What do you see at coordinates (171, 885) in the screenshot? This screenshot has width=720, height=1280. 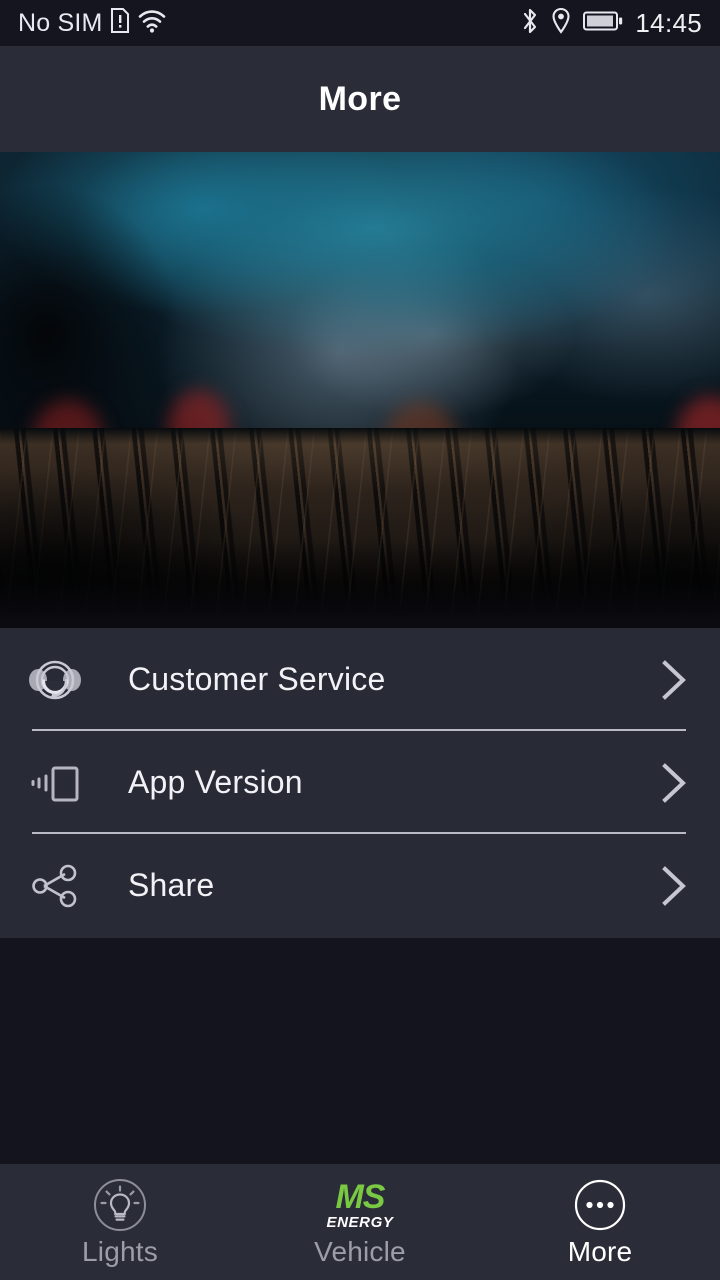 I see `menu-item-label: Share` at bounding box center [171, 885].